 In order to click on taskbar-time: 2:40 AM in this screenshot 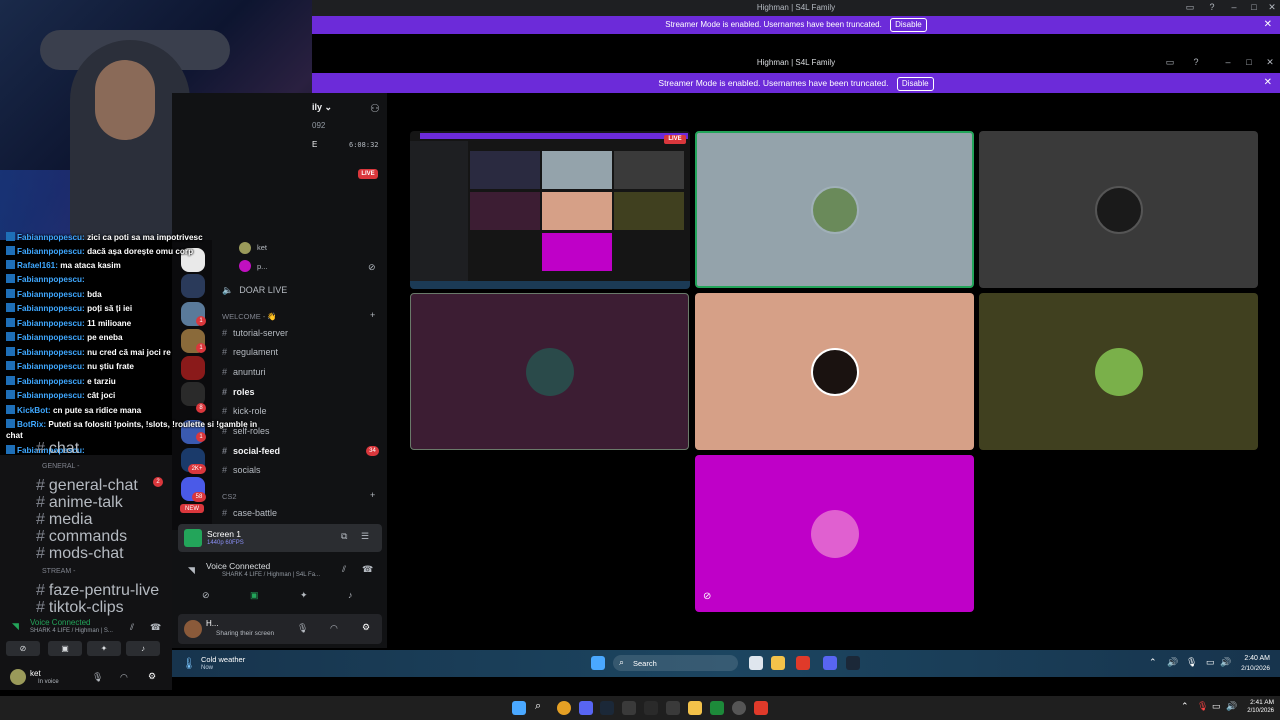, I will do `click(1253, 658)`.